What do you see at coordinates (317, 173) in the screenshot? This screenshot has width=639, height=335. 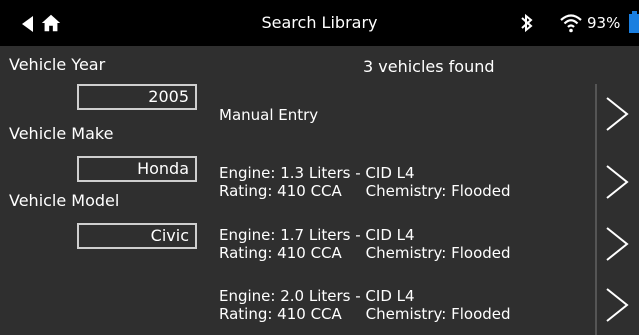 I see `engine-text: Engine: 1.3 Liters - CID L4` at bounding box center [317, 173].